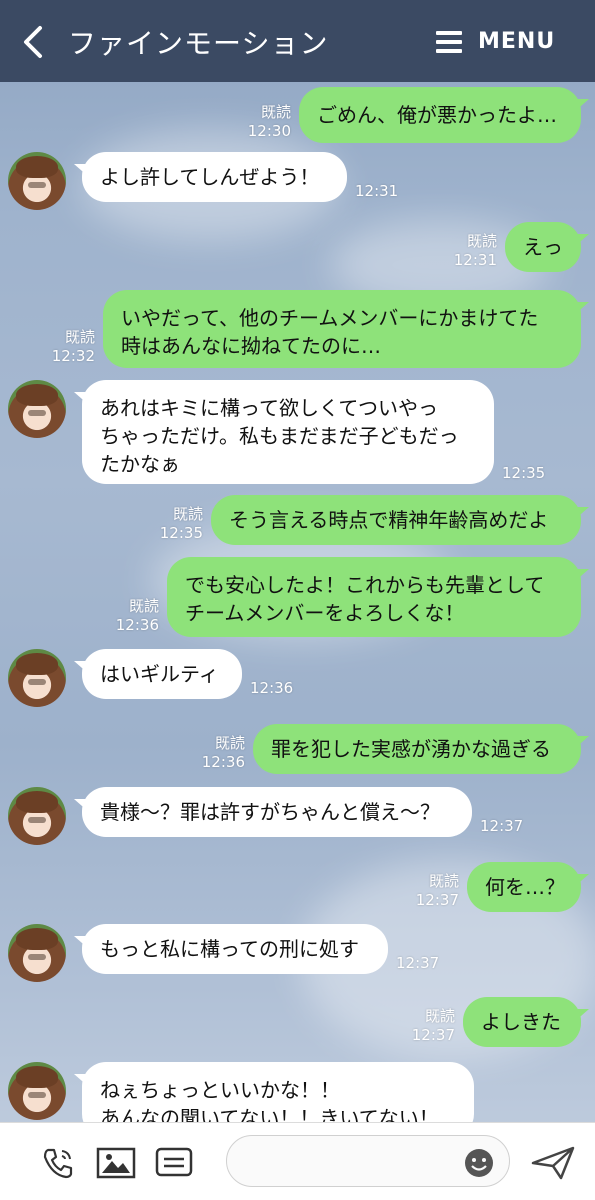 The height and width of the screenshot is (1200, 595). I want to click on send-icon, so click(553, 1163).